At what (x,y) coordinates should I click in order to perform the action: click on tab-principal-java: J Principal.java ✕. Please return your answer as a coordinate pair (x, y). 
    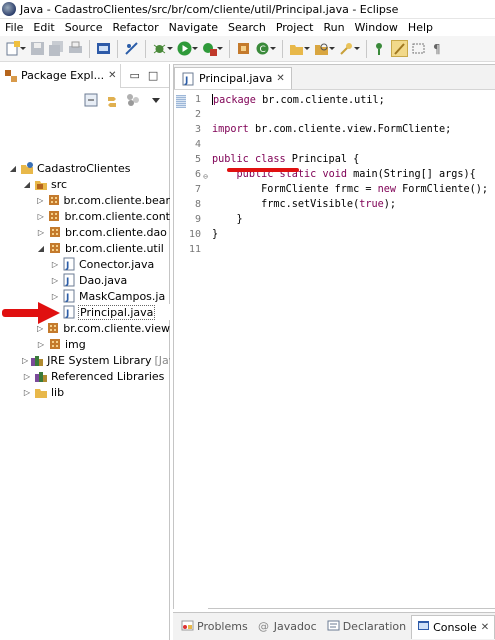
    Looking at the image, I should click on (233, 78).